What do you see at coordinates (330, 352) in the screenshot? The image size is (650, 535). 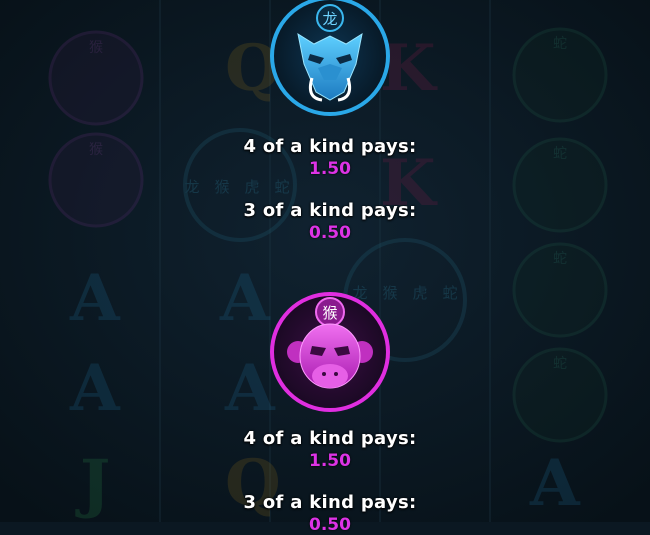 I see `monkey-symbol-icon: 猴` at bounding box center [330, 352].